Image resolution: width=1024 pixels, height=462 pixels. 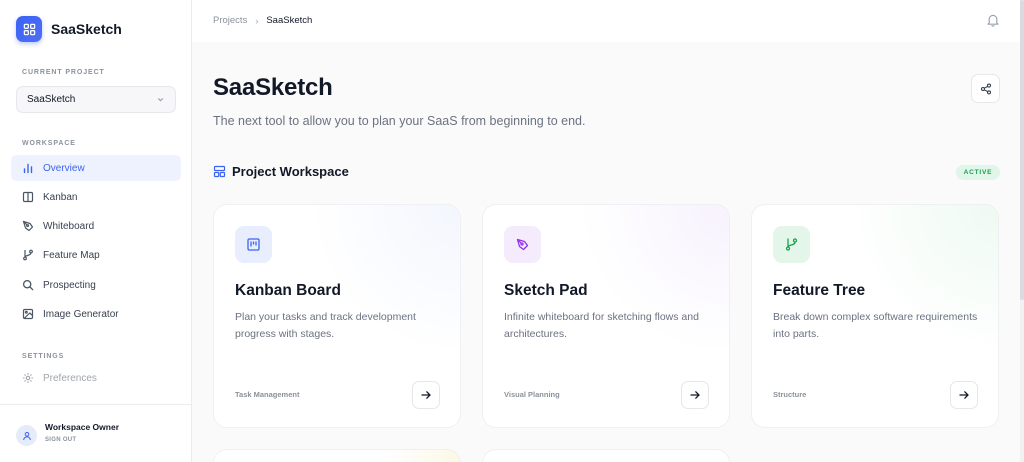 What do you see at coordinates (267, 394) in the screenshot?
I see `card-tag: Task Management` at bounding box center [267, 394].